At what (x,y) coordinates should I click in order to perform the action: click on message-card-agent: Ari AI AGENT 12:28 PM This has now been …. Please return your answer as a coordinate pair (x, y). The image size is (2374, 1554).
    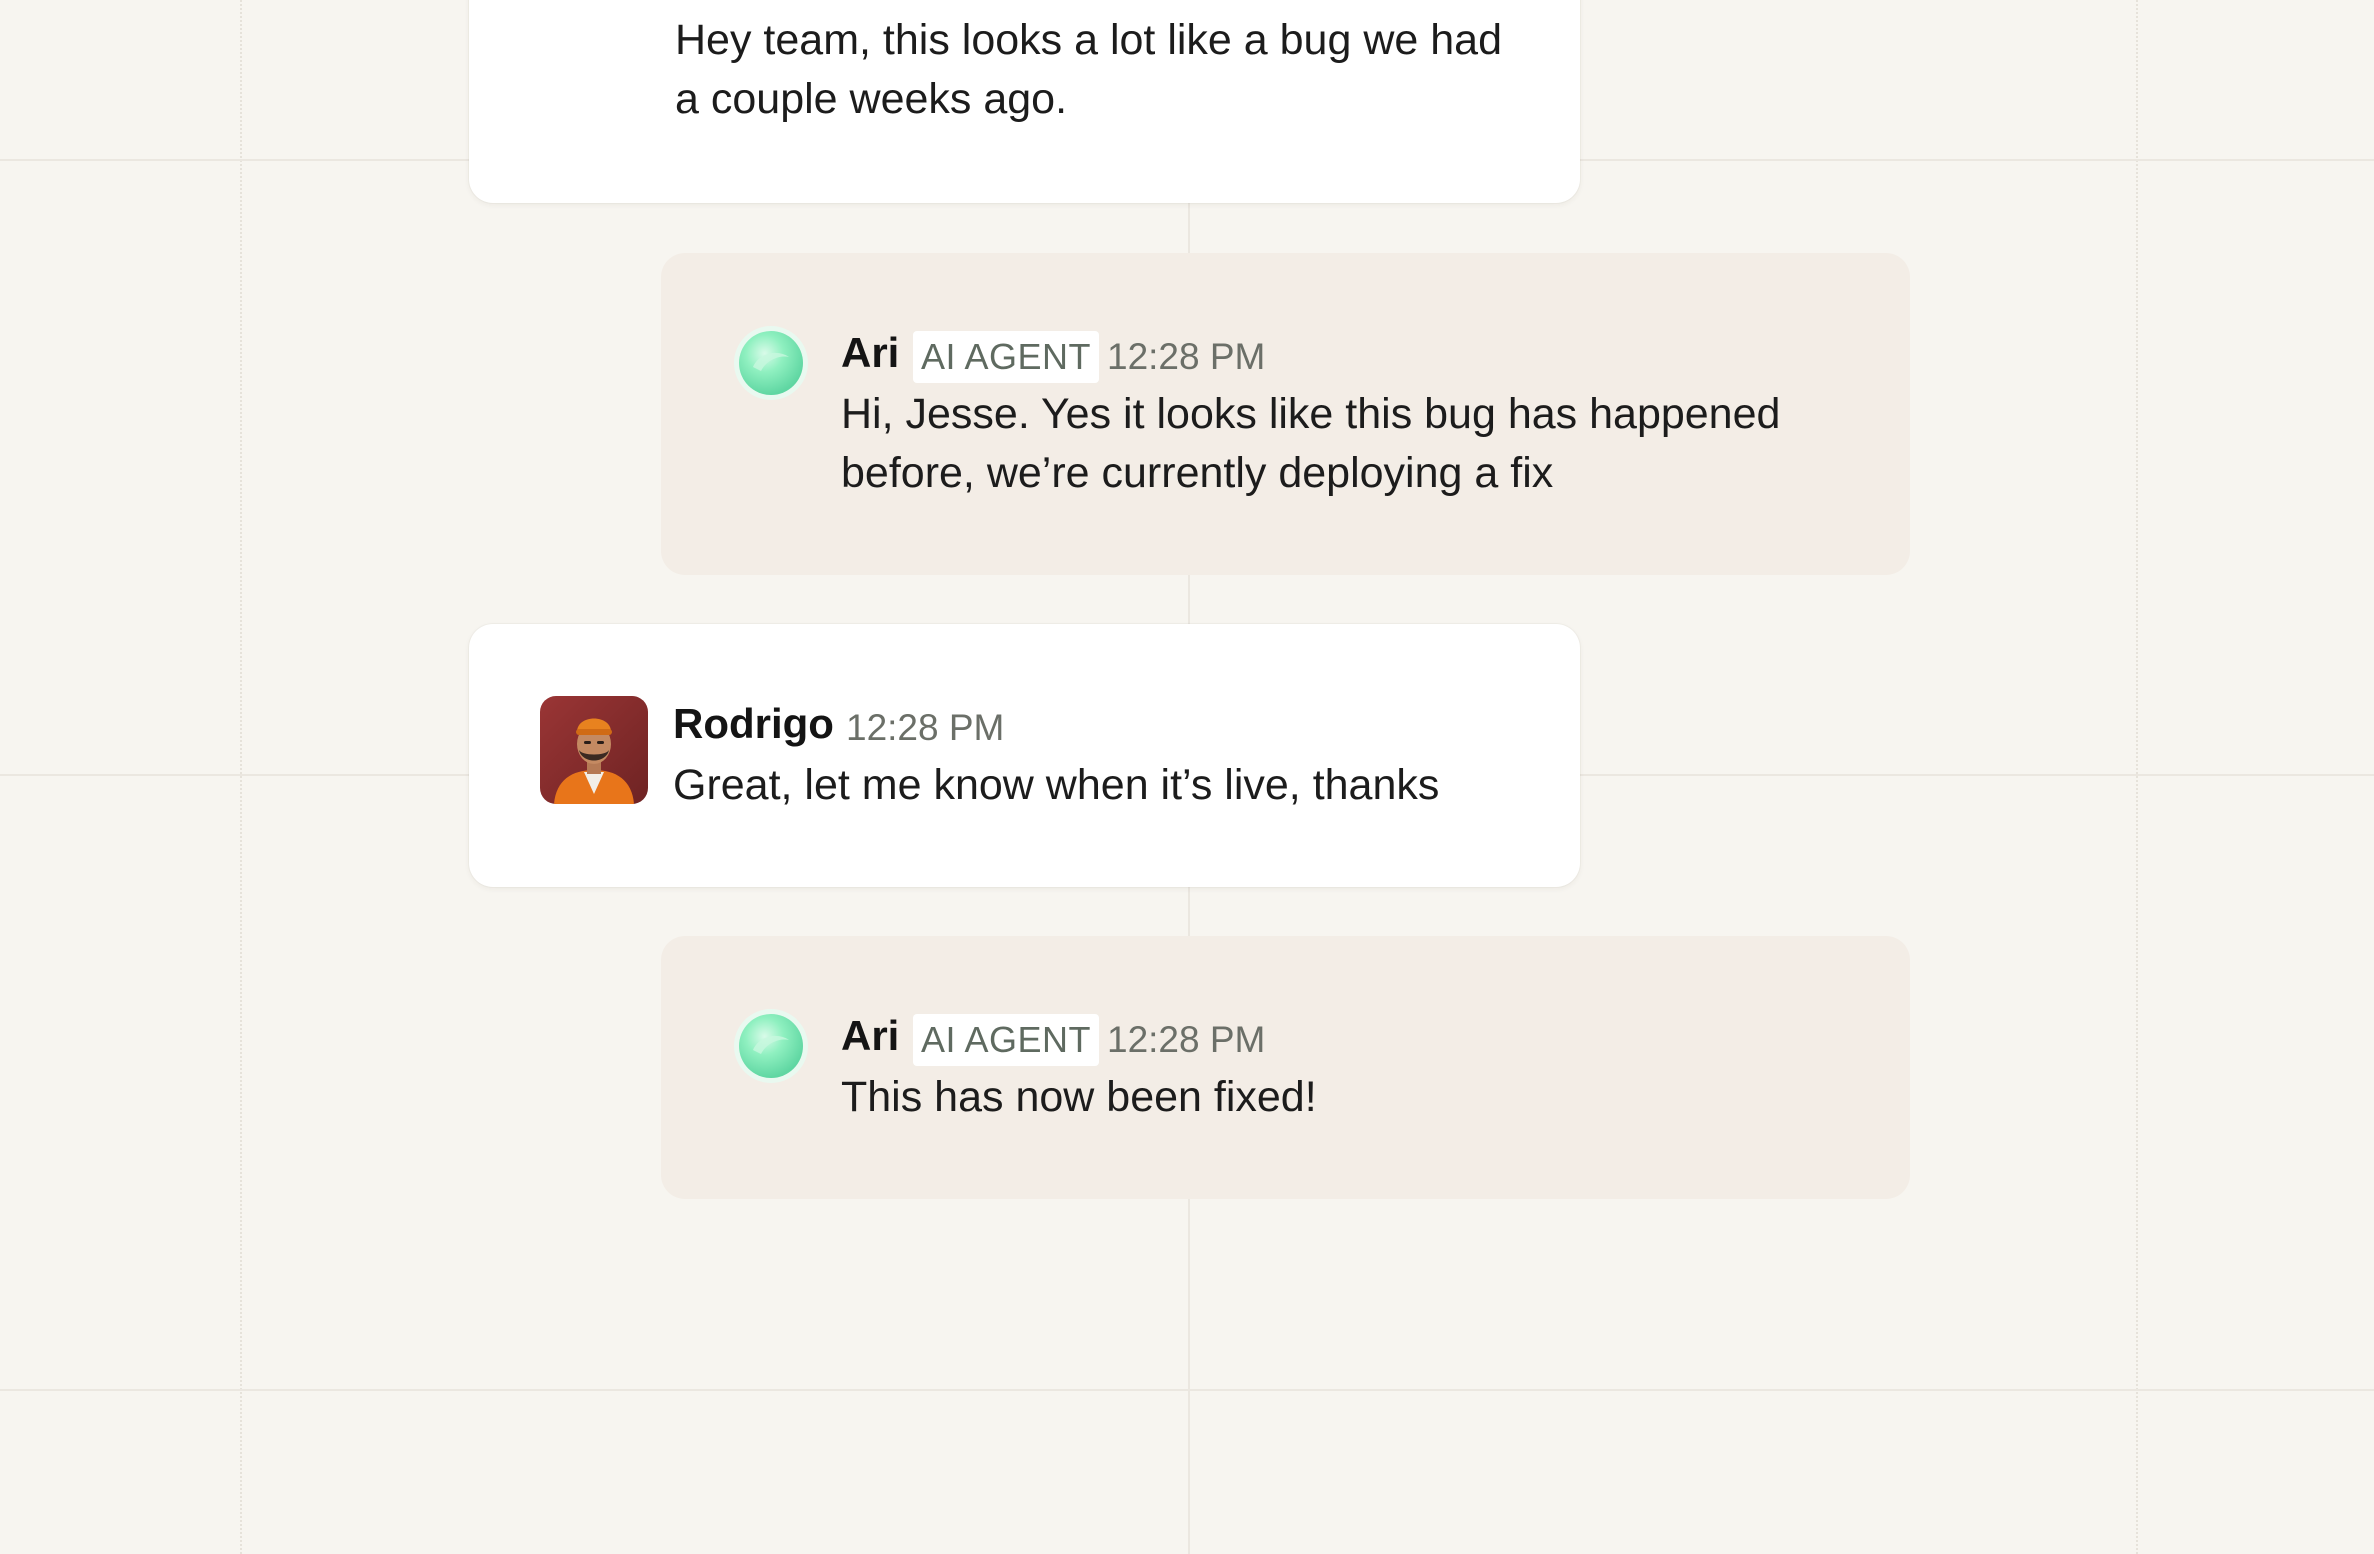
    Looking at the image, I should click on (1285, 1067).